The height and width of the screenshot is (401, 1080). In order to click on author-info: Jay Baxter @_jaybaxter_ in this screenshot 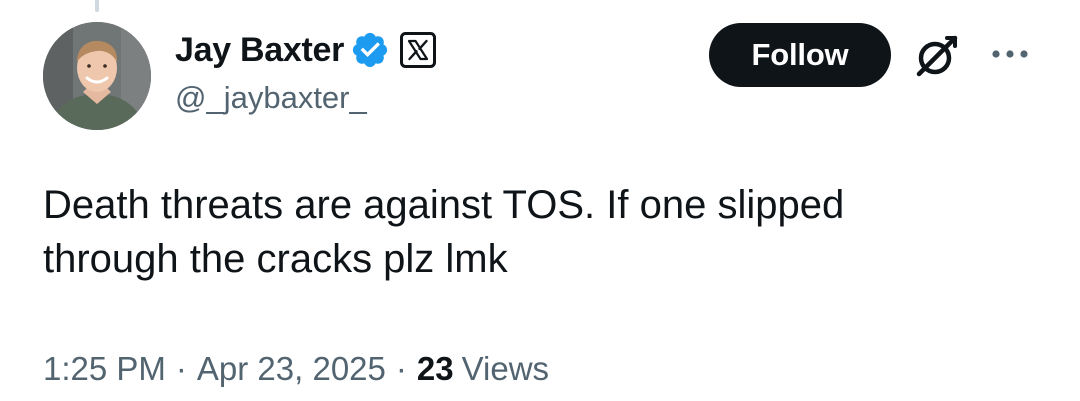, I will do `click(306, 72)`.